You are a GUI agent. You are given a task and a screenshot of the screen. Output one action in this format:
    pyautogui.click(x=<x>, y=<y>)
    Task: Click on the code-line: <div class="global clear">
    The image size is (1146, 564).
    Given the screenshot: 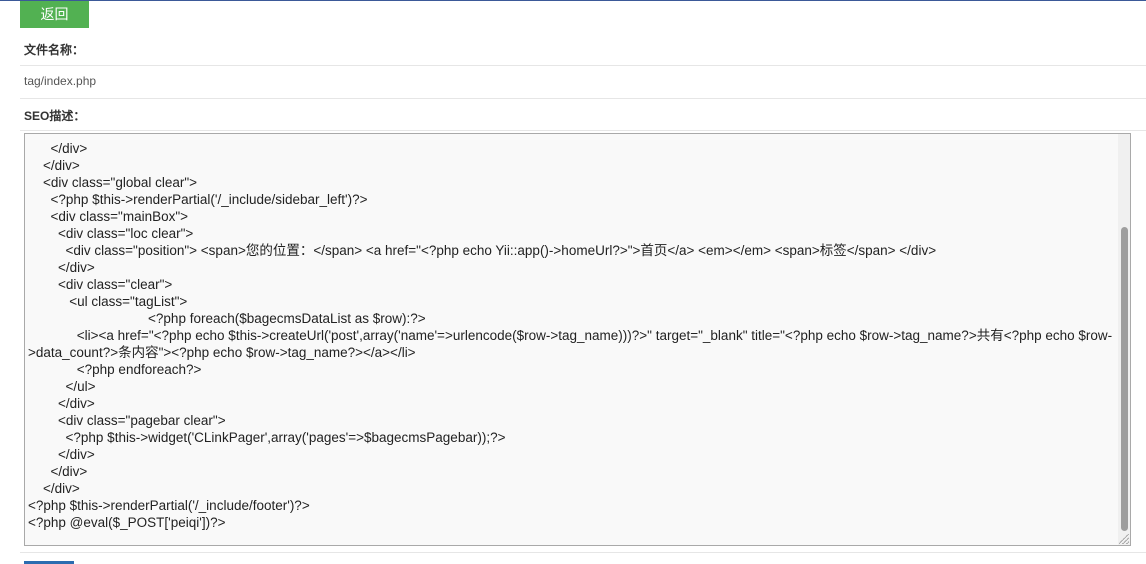 What is the action you would take?
    pyautogui.click(x=113, y=182)
    